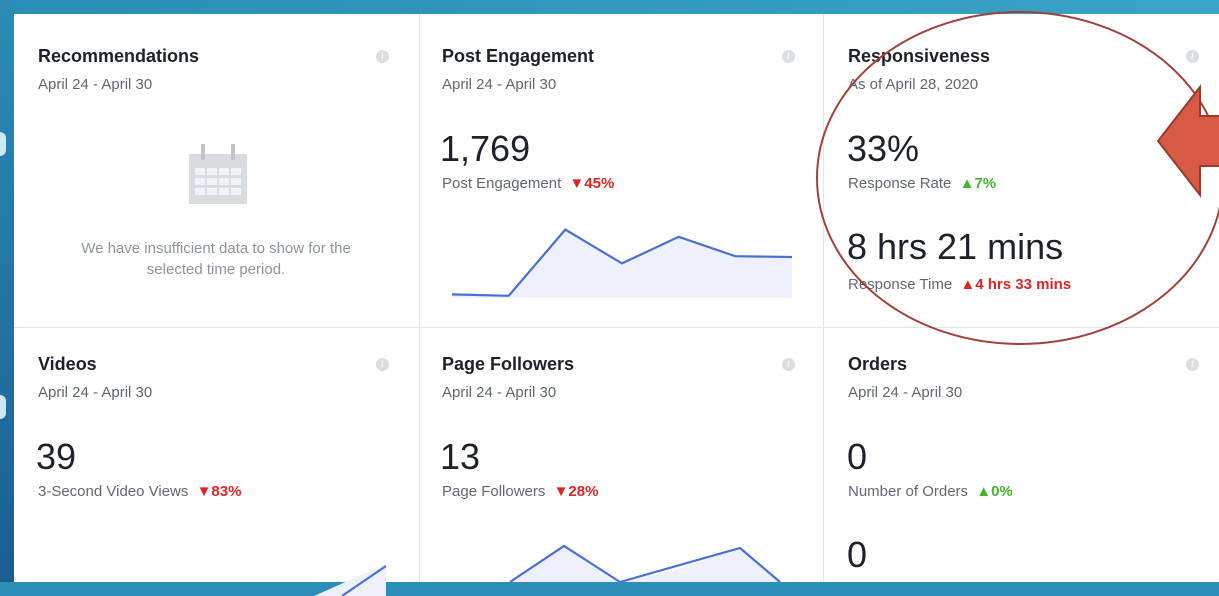 This screenshot has height=596, width=1219. Describe the element at coordinates (1187, 141) in the screenshot. I see `pointer-arrow-icon` at that location.